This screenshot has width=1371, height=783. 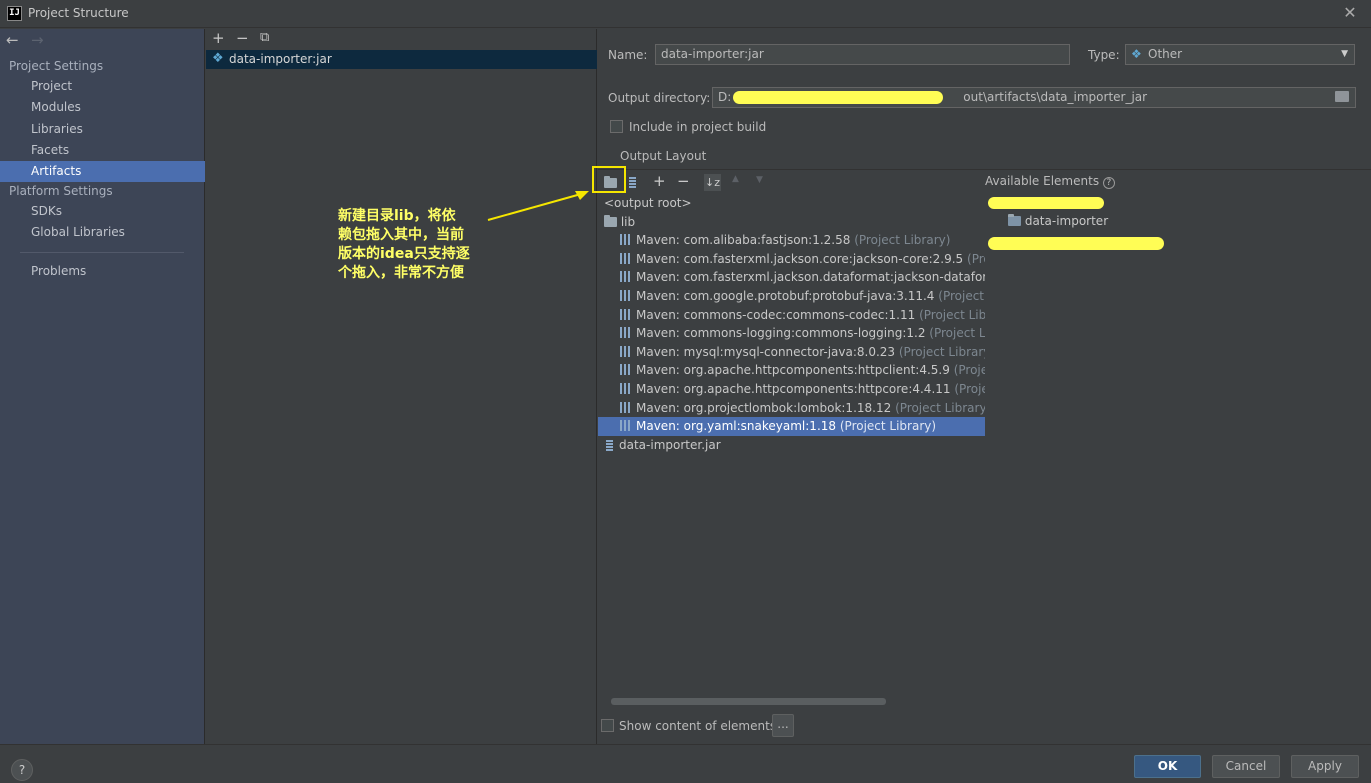 I want to click on jar-icon, so click(x=609, y=444).